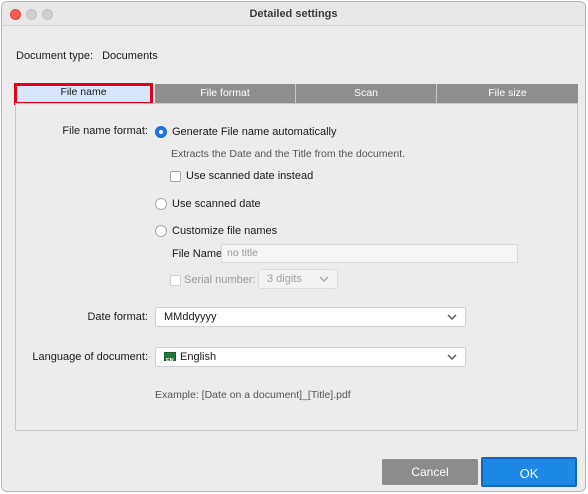 This screenshot has height=494, width=588. Describe the element at coordinates (83, 94) in the screenshot. I see `tab-file-name: File name` at that location.